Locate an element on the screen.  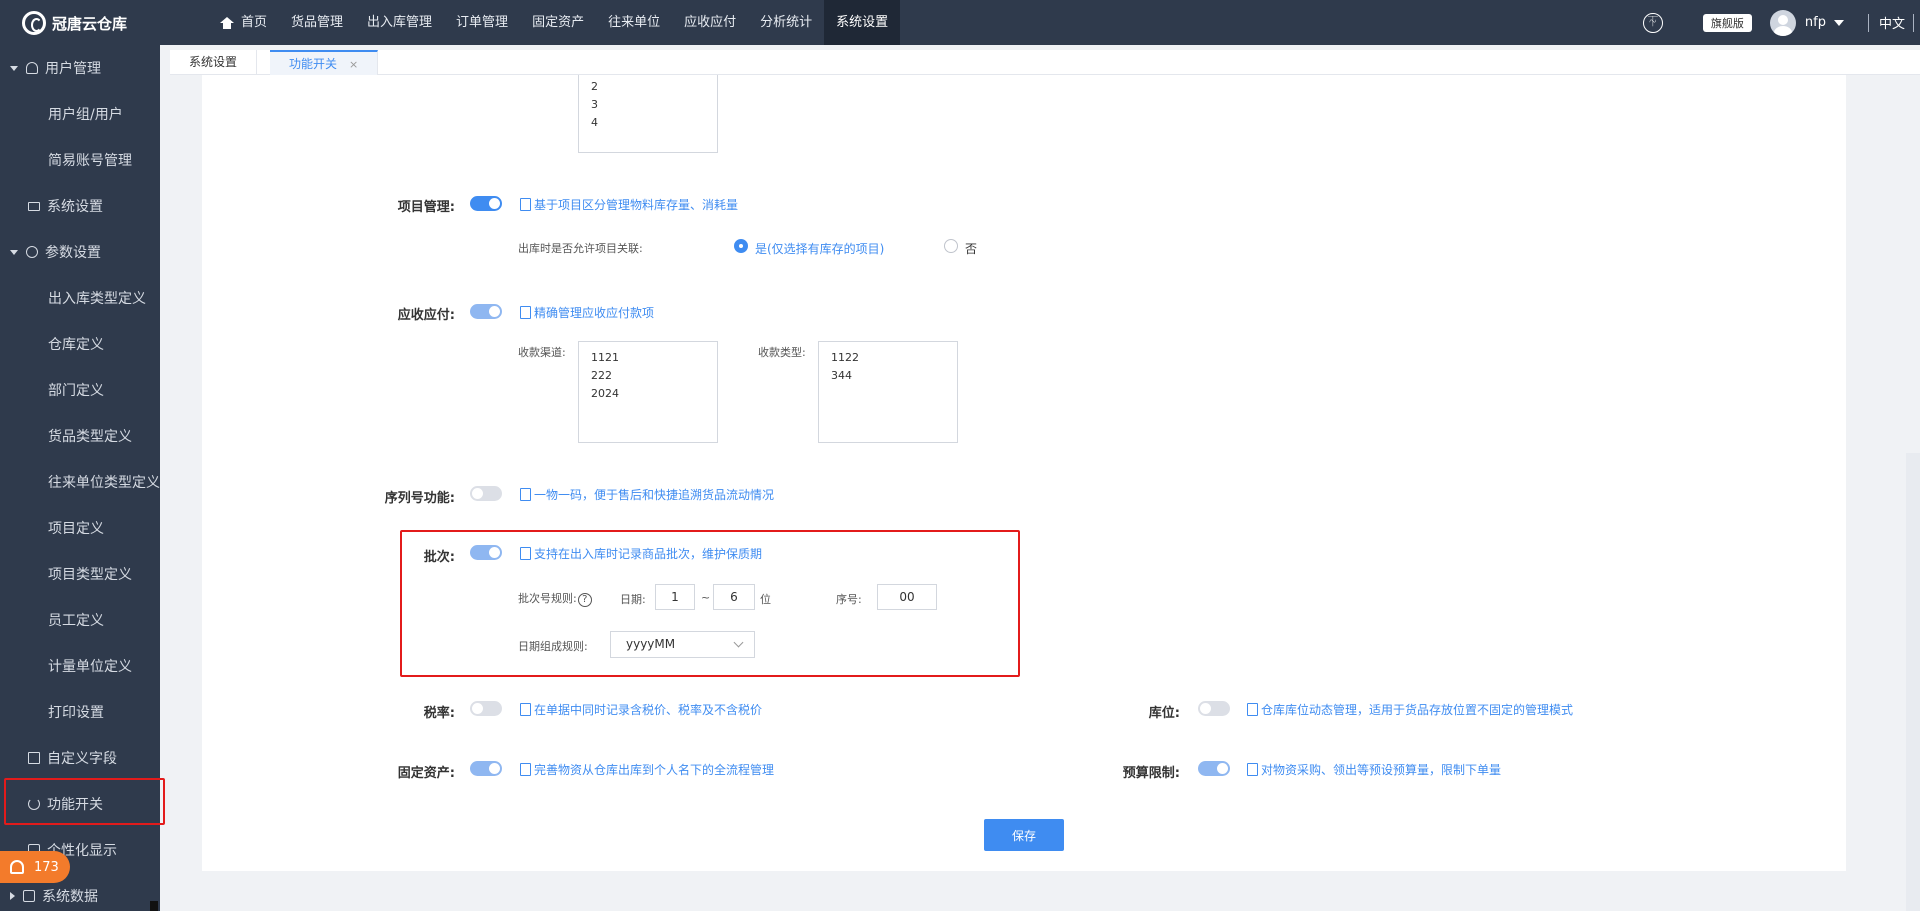
desc-text: 对物资采购、领出等预设预算量，限制下单量 is located at coordinates (1381, 770).